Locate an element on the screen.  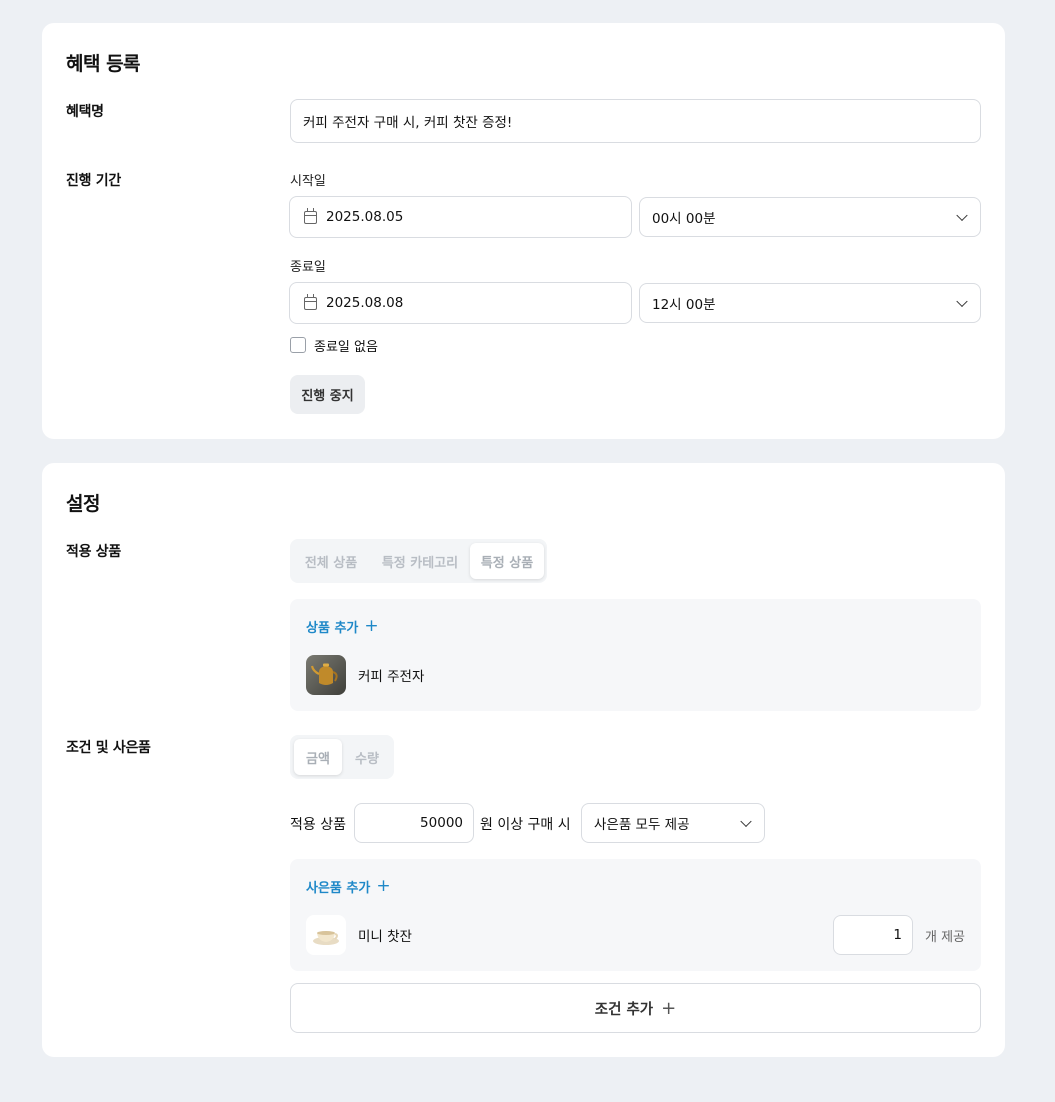
condition-suffix: 원 이상 구매 시 is located at coordinates (525, 825).